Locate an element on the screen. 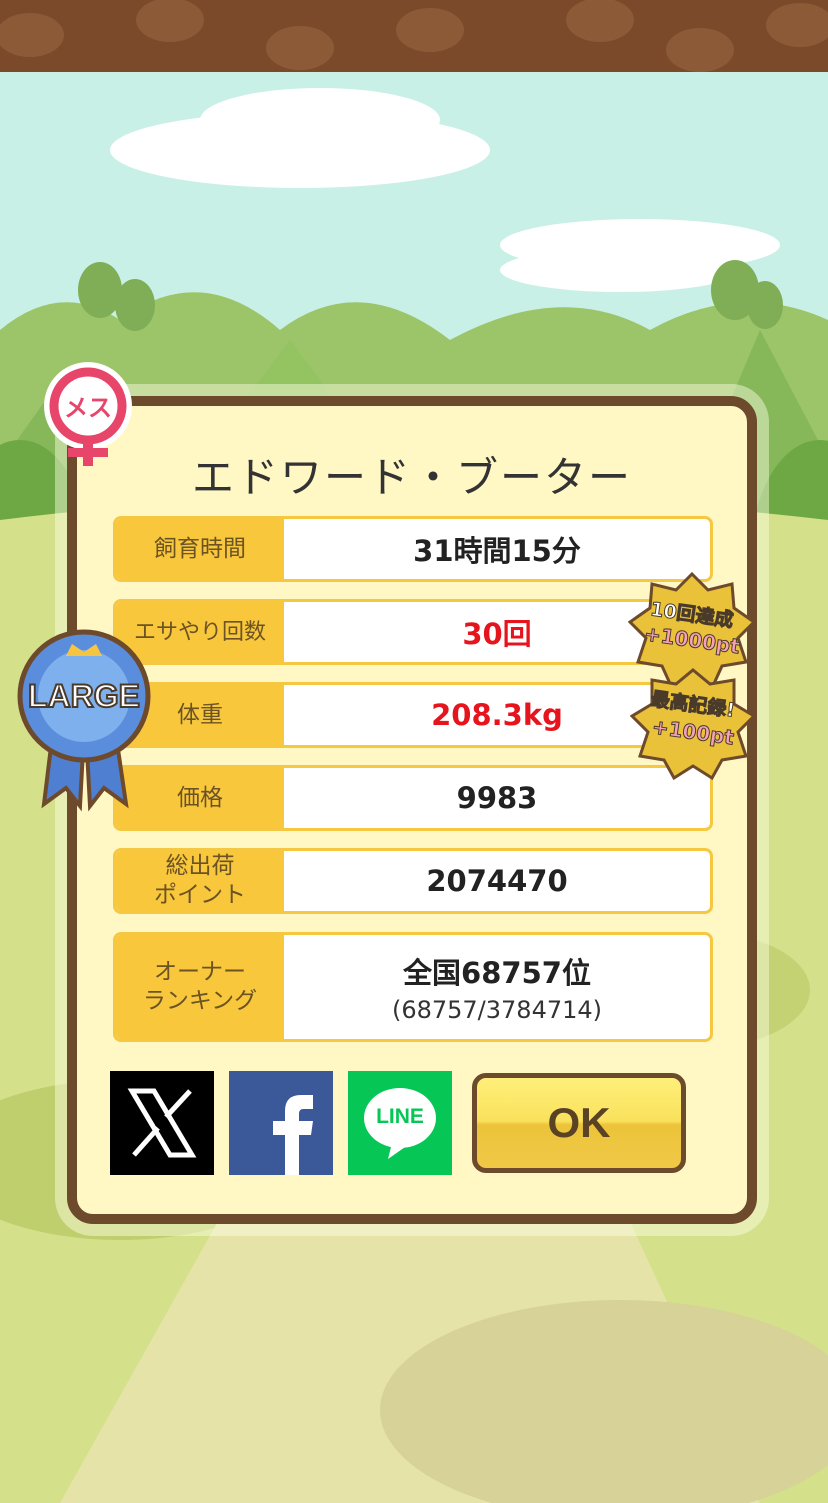  share-line-button: LINE is located at coordinates (400, 1123).